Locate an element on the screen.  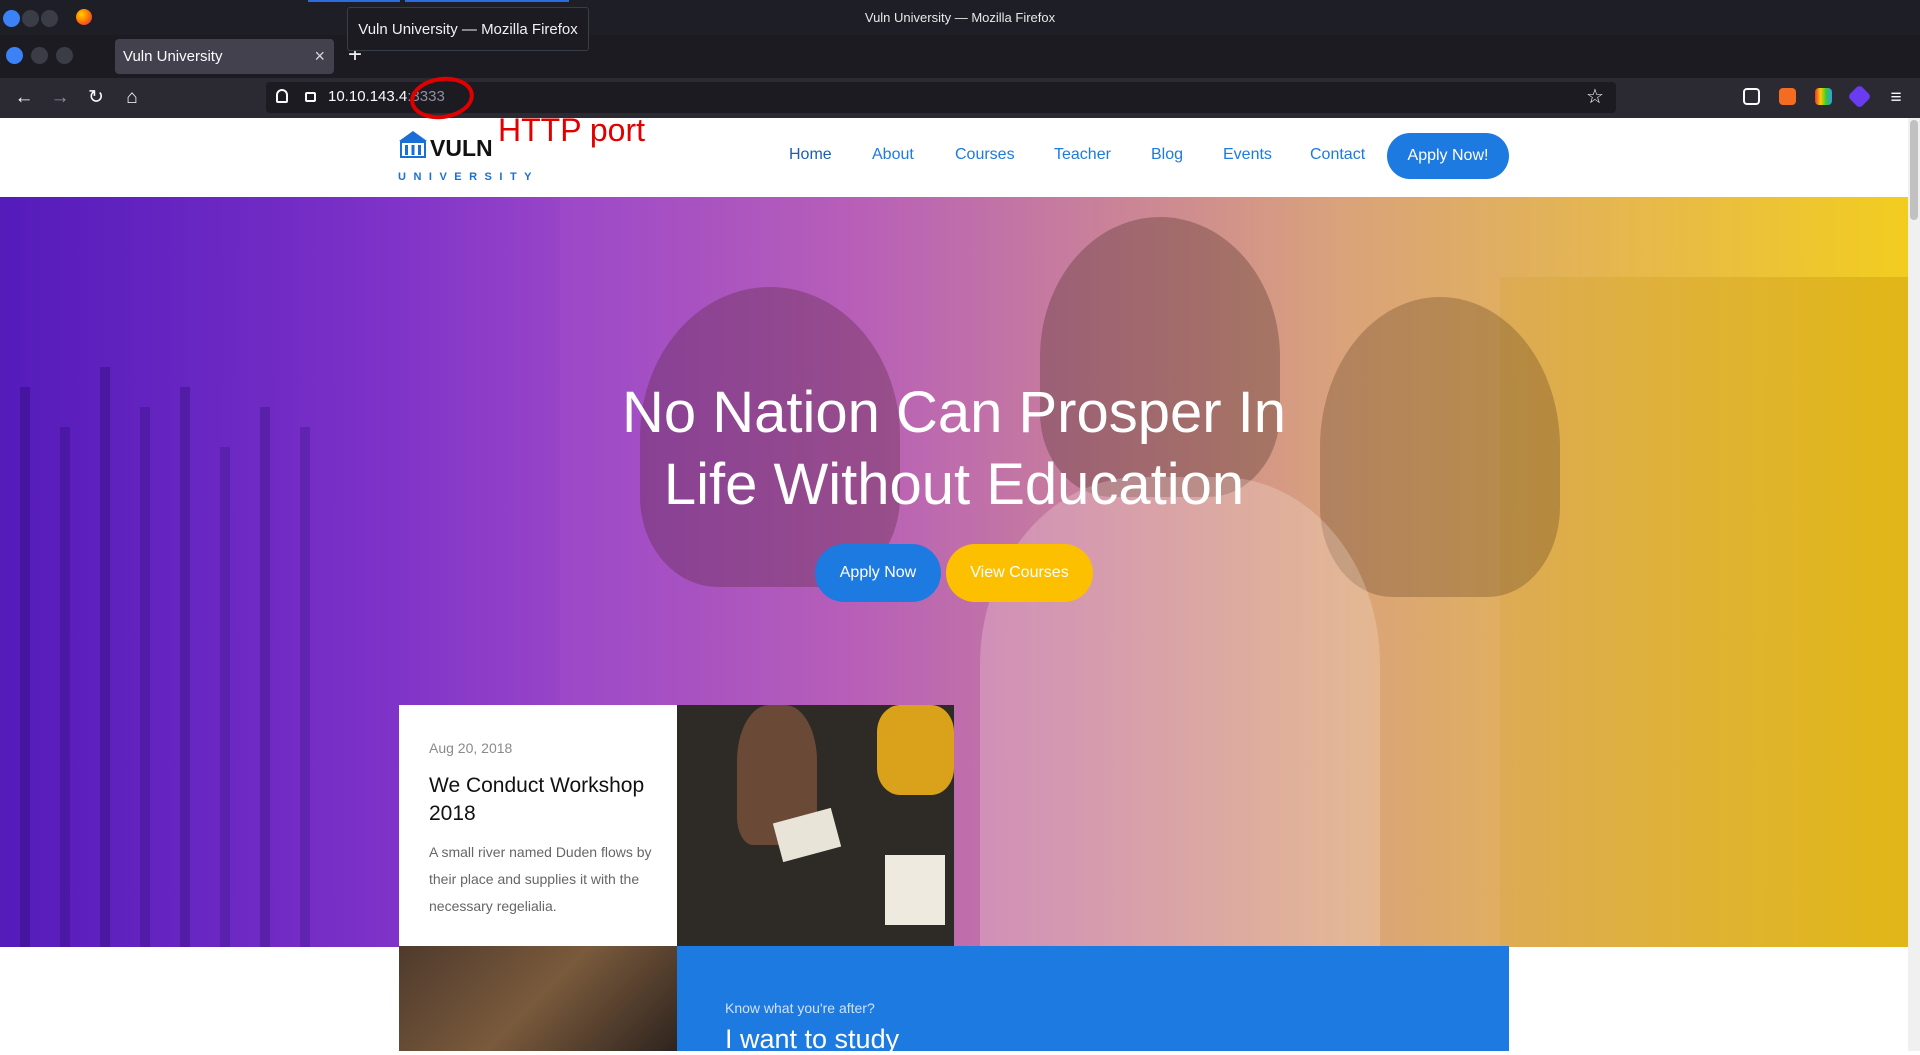
shield-icon is located at coordinates (282, 96).